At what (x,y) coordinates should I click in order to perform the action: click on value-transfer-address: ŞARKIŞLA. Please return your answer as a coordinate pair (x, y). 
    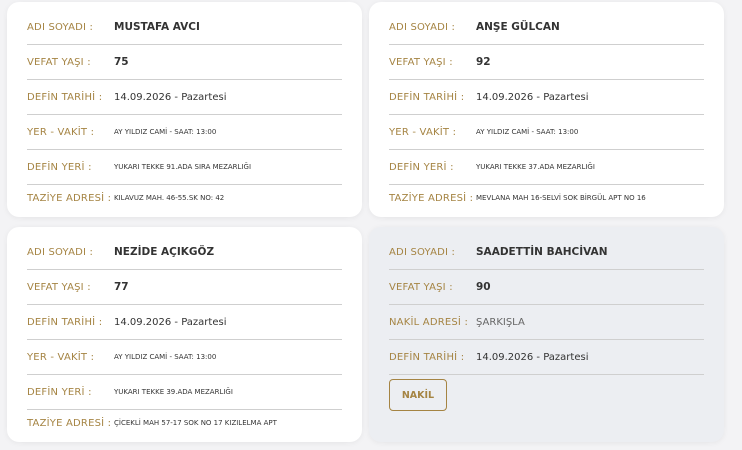
    Looking at the image, I should click on (500, 322).